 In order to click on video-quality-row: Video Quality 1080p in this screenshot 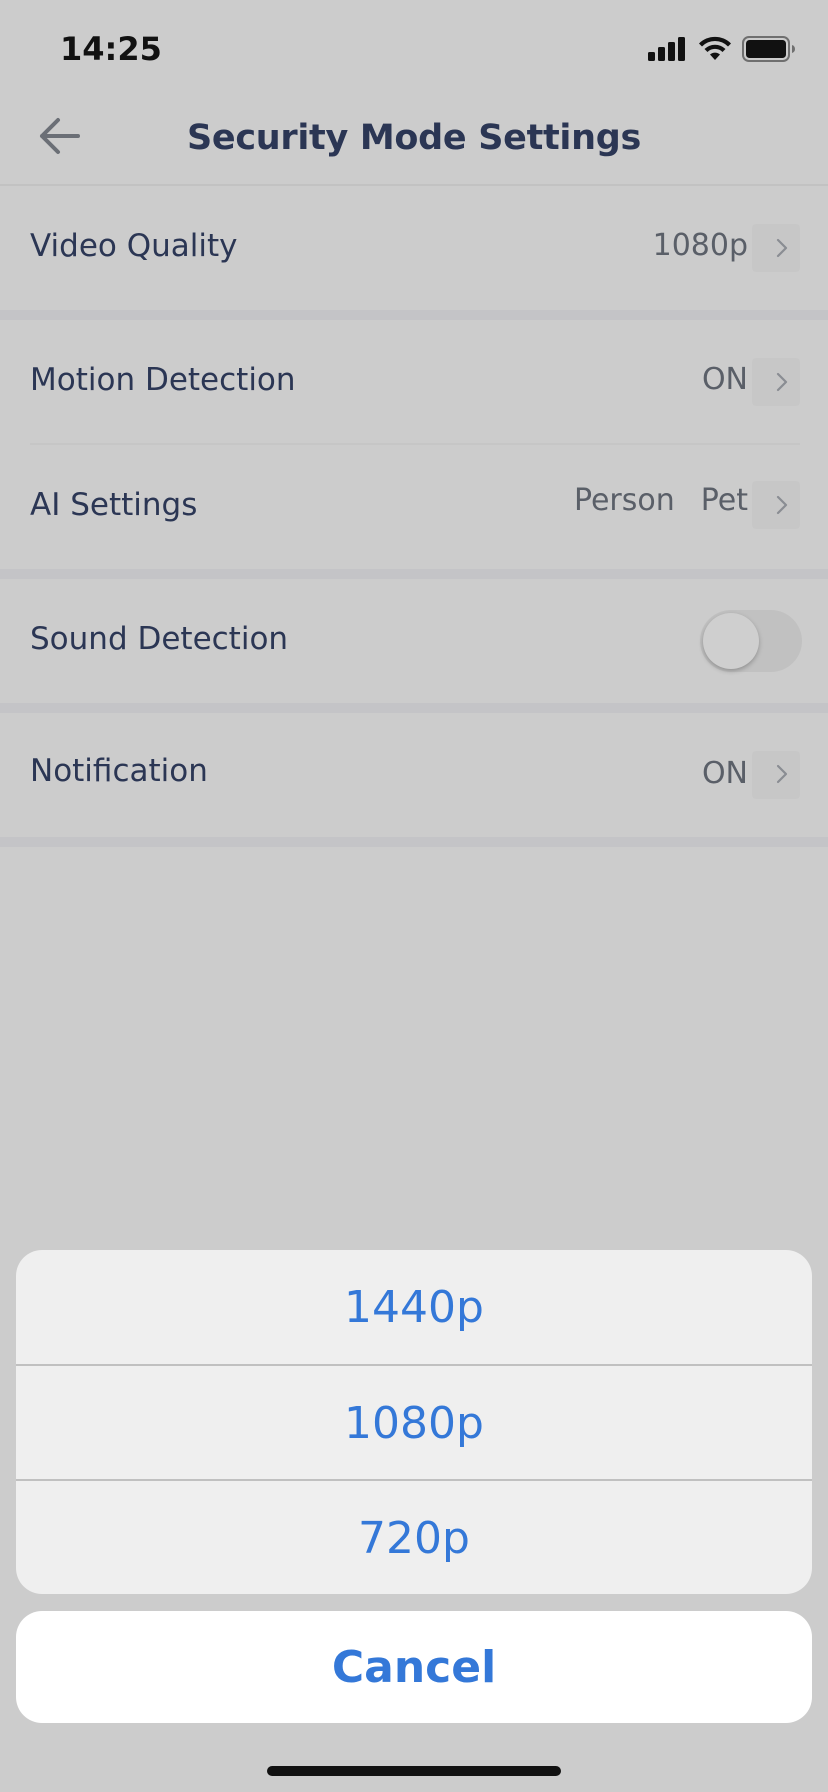, I will do `click(414, 248)`.